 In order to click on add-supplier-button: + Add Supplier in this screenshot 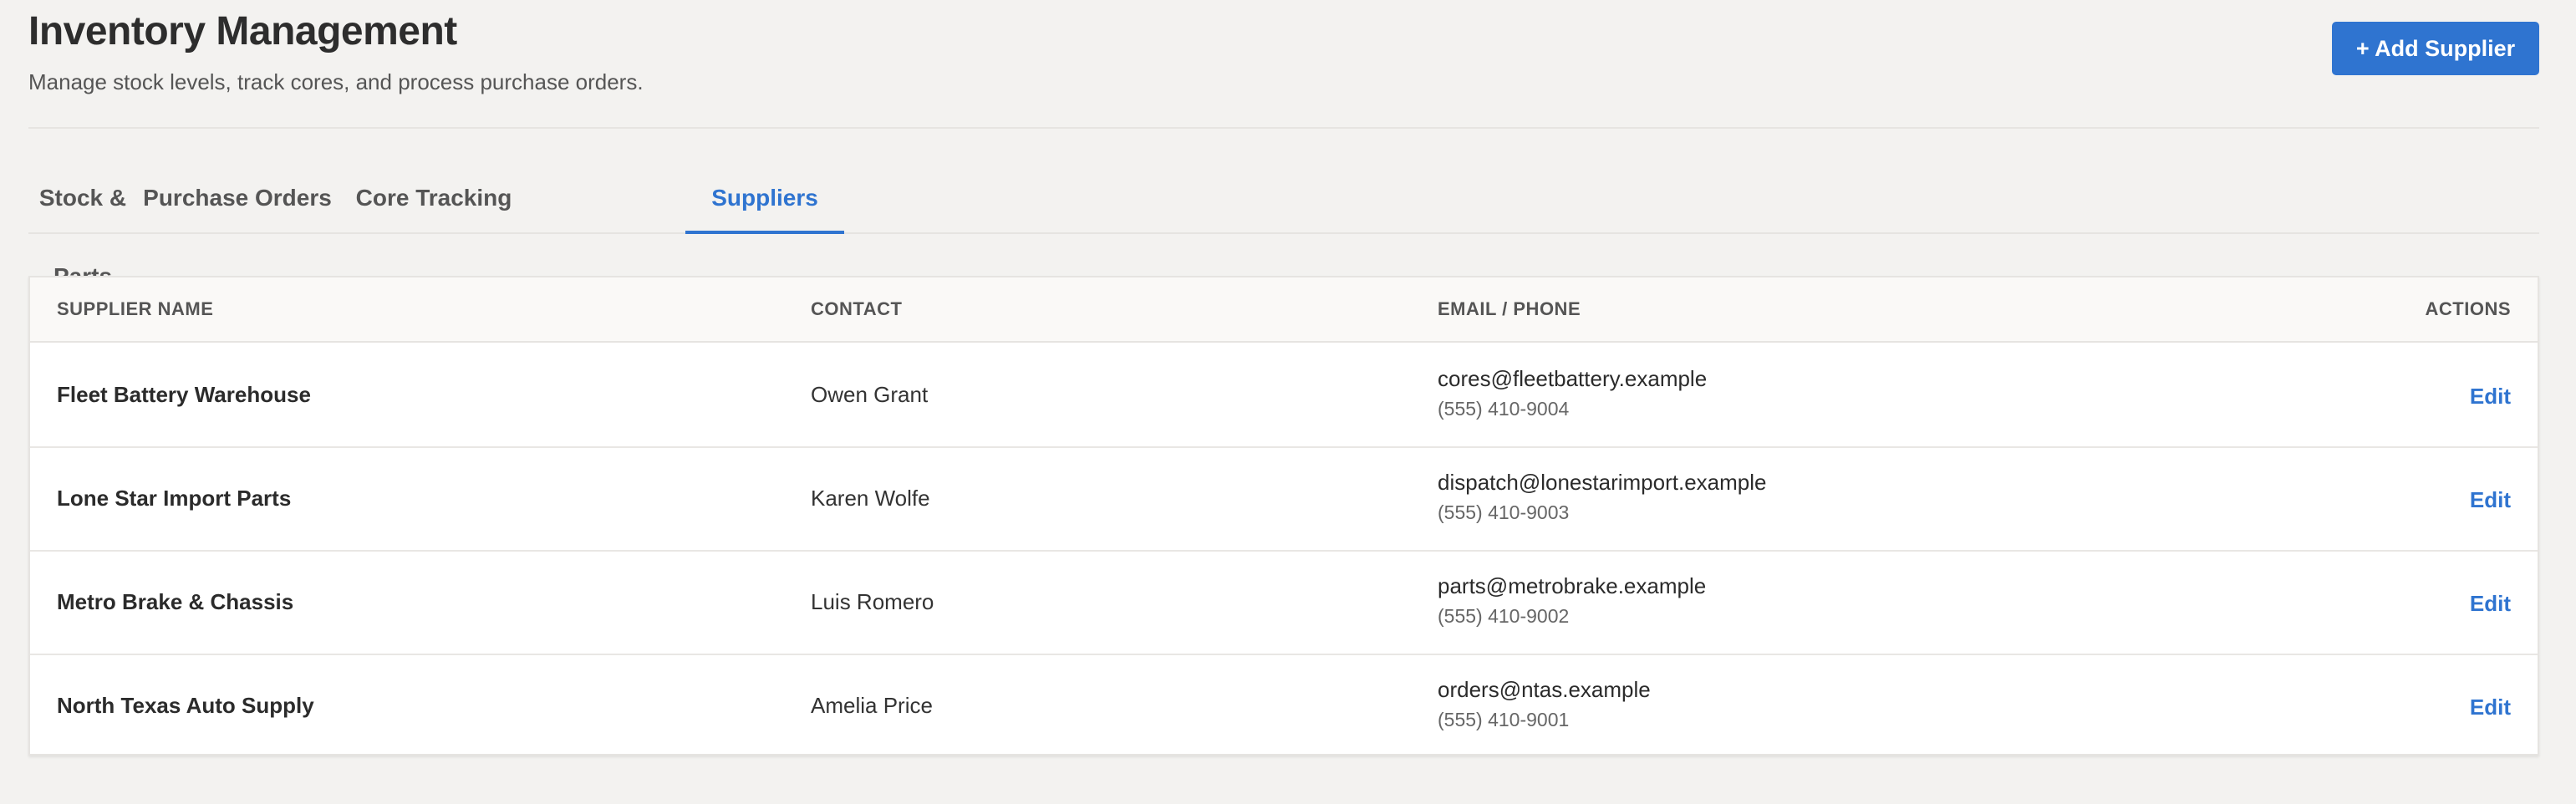, I will do `click(2435, 48)`.